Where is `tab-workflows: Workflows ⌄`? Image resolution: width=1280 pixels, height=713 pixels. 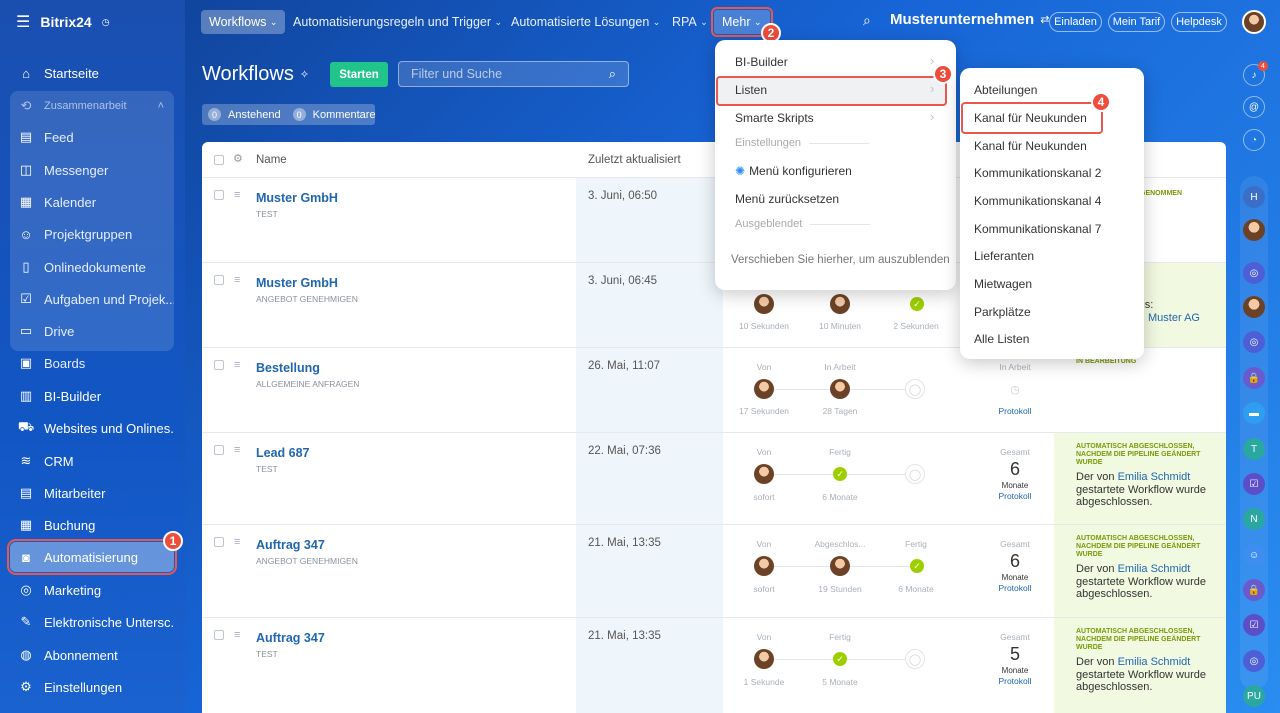
tab-workflows: Workflows ⌄ is located at coordinates (243, 22).